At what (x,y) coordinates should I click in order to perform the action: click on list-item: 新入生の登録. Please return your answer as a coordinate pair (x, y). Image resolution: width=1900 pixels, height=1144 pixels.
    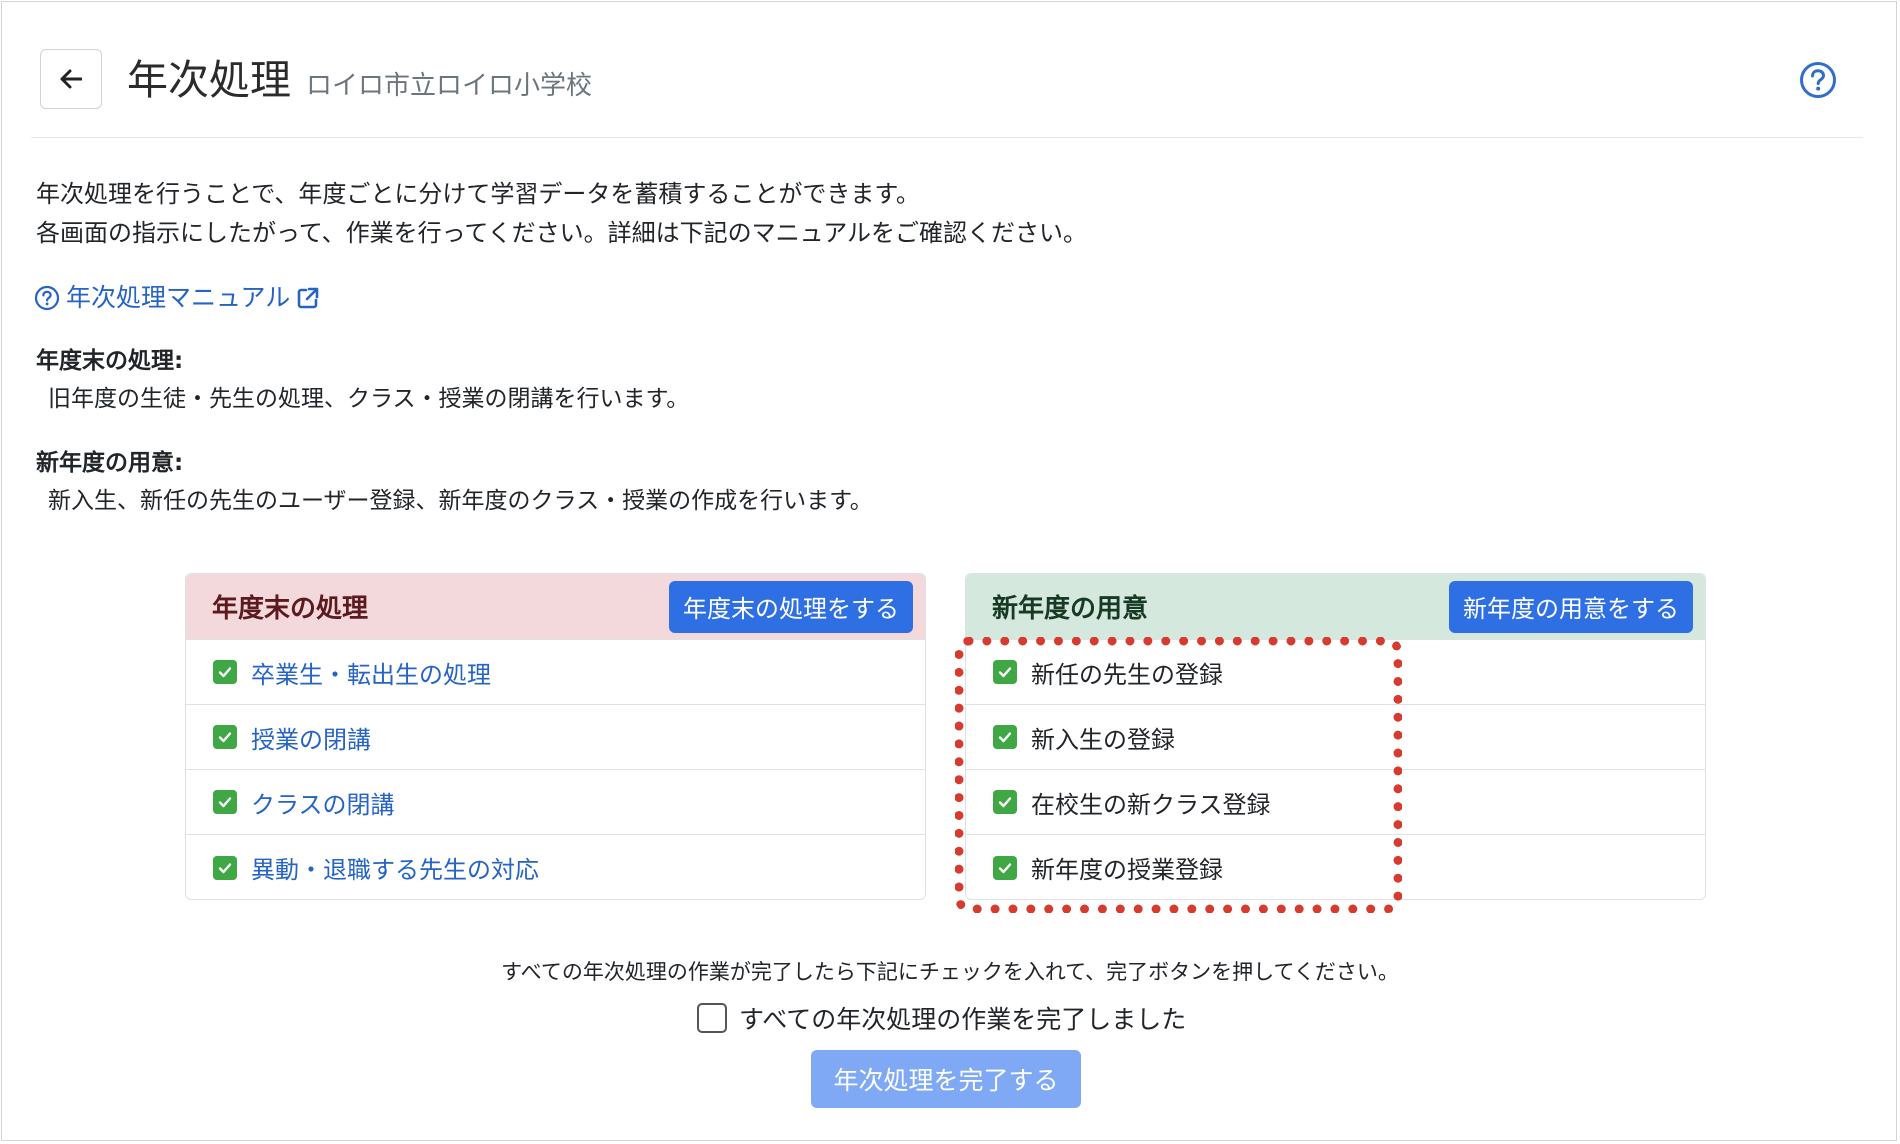
    Looking at the image, I should click on (1335, 737).